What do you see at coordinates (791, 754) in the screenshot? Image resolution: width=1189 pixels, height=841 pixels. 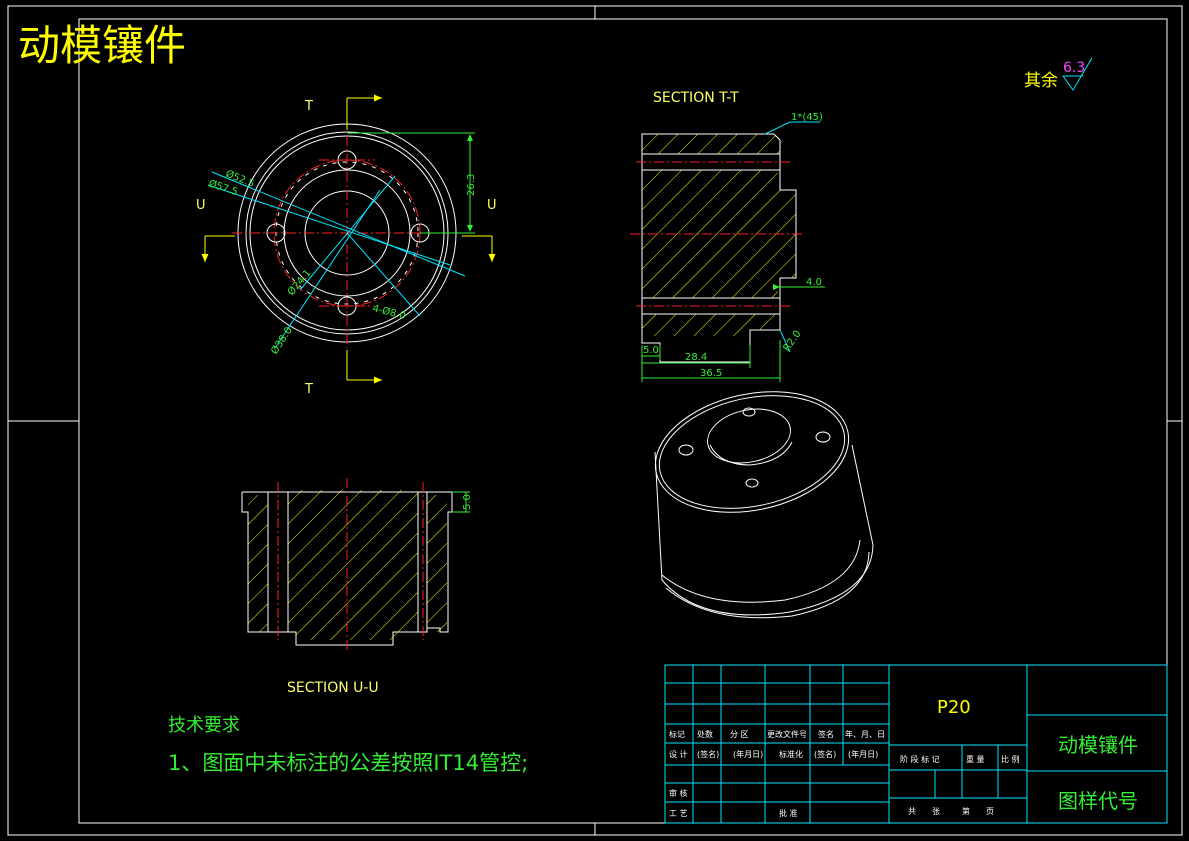 I see `tb-h-std: 标准化` at bounding box center [791, 754].